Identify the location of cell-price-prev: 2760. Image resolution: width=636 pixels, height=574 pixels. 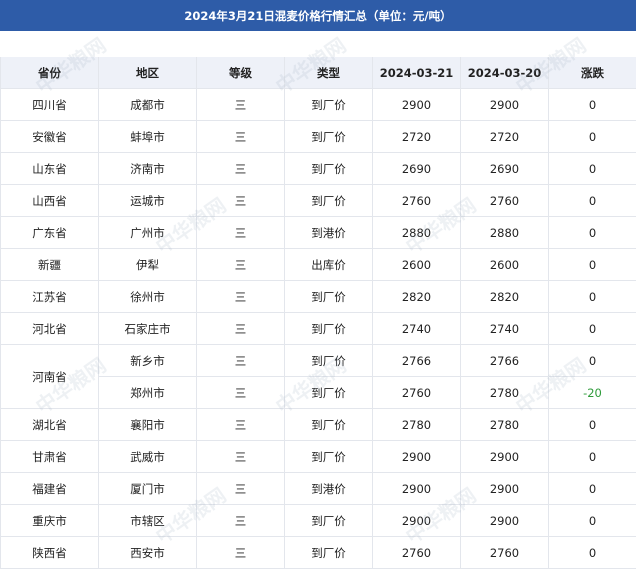
(504, 552).